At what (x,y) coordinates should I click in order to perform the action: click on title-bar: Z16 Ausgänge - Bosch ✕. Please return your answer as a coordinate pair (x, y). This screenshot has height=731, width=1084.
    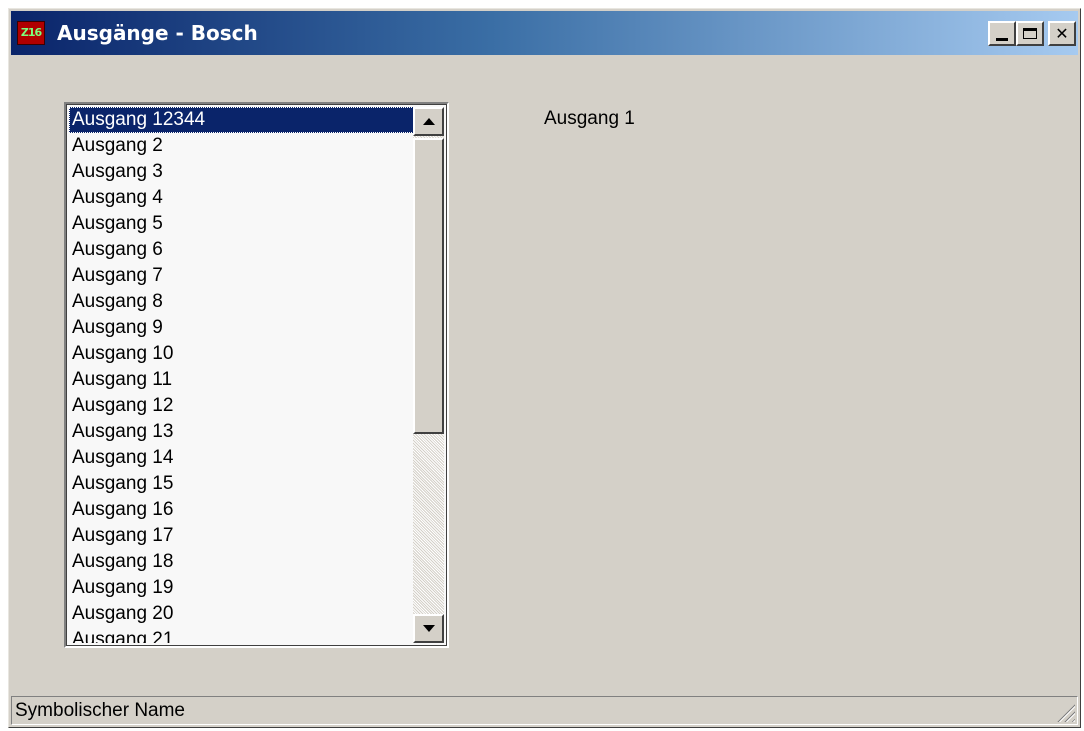
    Looking at the image, I should click on (544, 33).